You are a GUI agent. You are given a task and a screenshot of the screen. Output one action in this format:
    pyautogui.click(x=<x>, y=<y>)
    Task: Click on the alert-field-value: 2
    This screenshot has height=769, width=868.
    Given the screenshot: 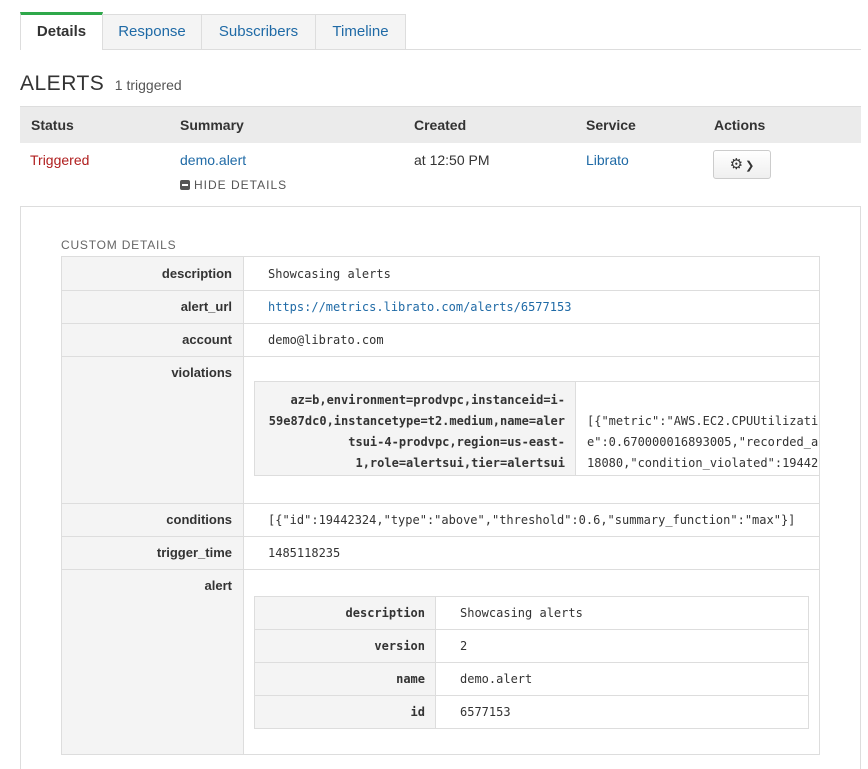 What is the action you would take?
    pyautogui.click(x=464, y=646)
    